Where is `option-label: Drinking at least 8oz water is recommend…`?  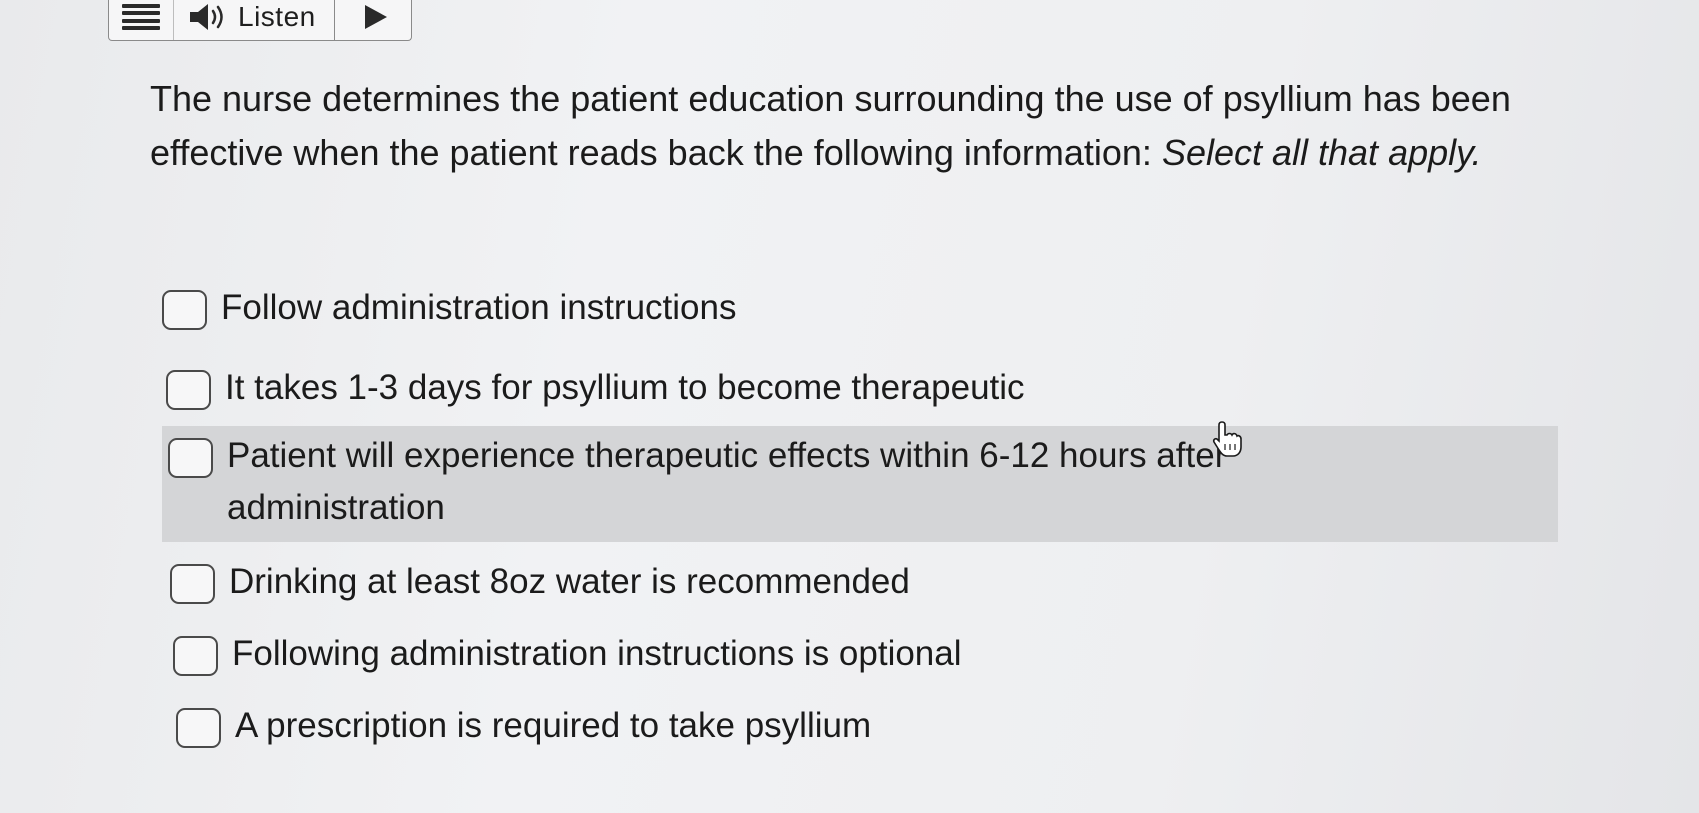
option-label: Drinking at least 8oz water is recommend… is located at coordinates (569, 581).